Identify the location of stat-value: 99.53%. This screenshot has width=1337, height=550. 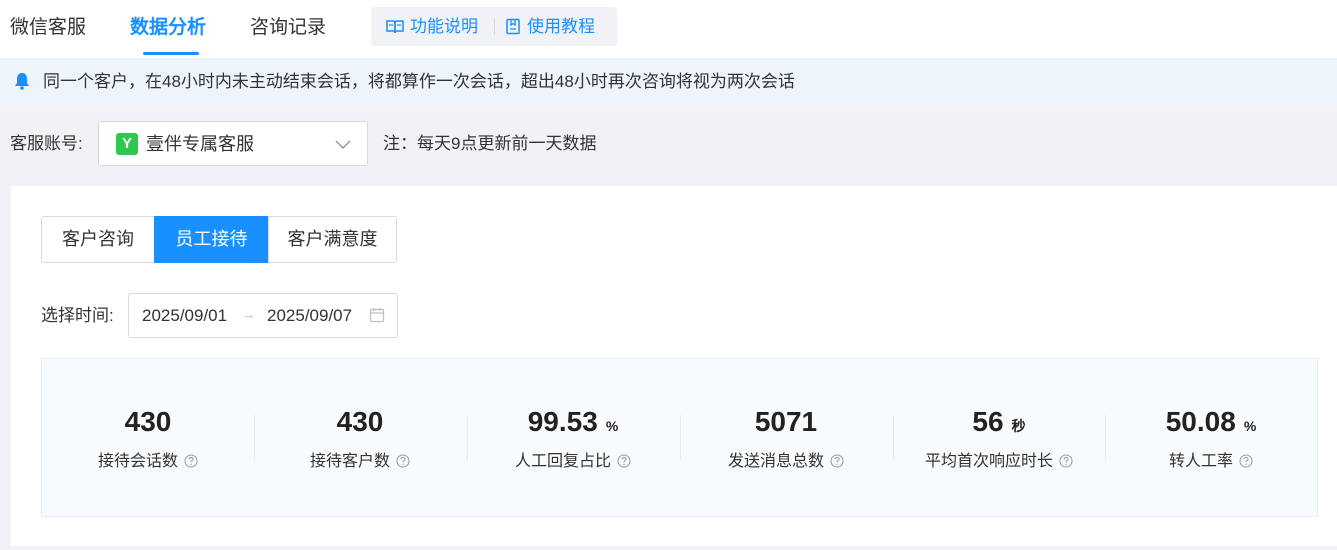
(573, 421).